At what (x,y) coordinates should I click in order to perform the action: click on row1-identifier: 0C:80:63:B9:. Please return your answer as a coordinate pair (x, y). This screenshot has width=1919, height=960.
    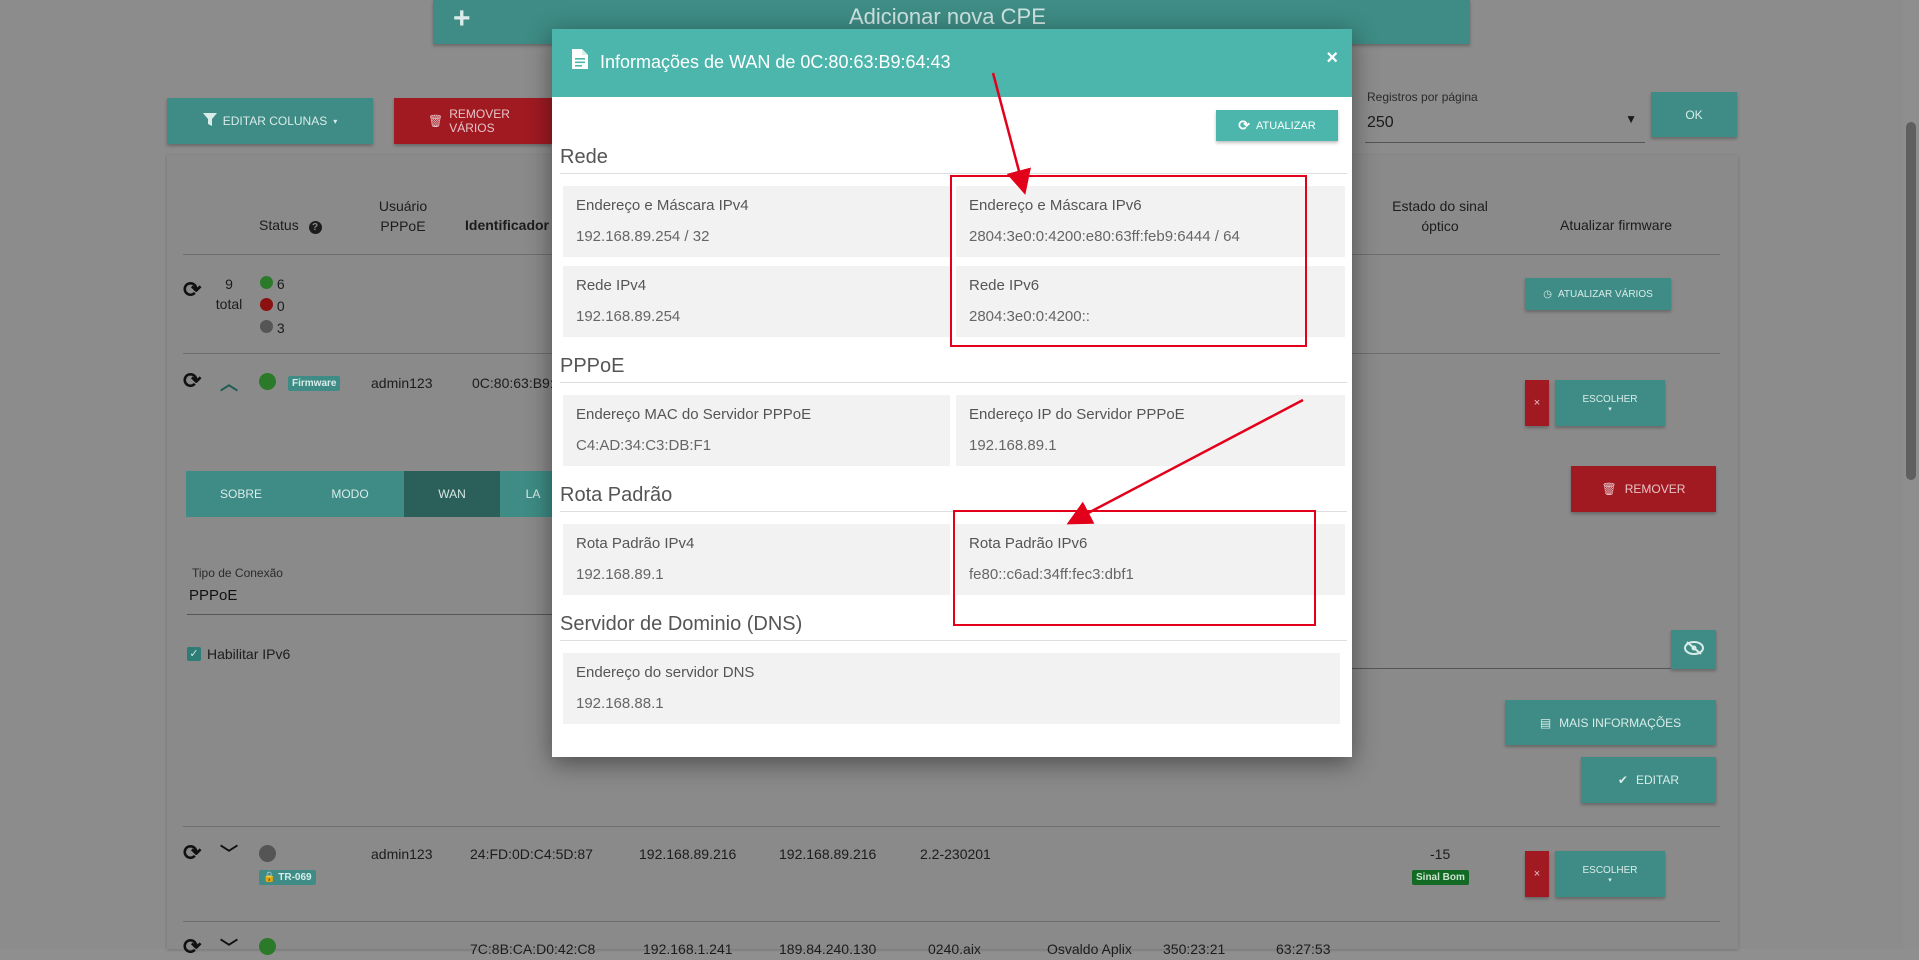
    Looking at the image, I should click on (513, 383).